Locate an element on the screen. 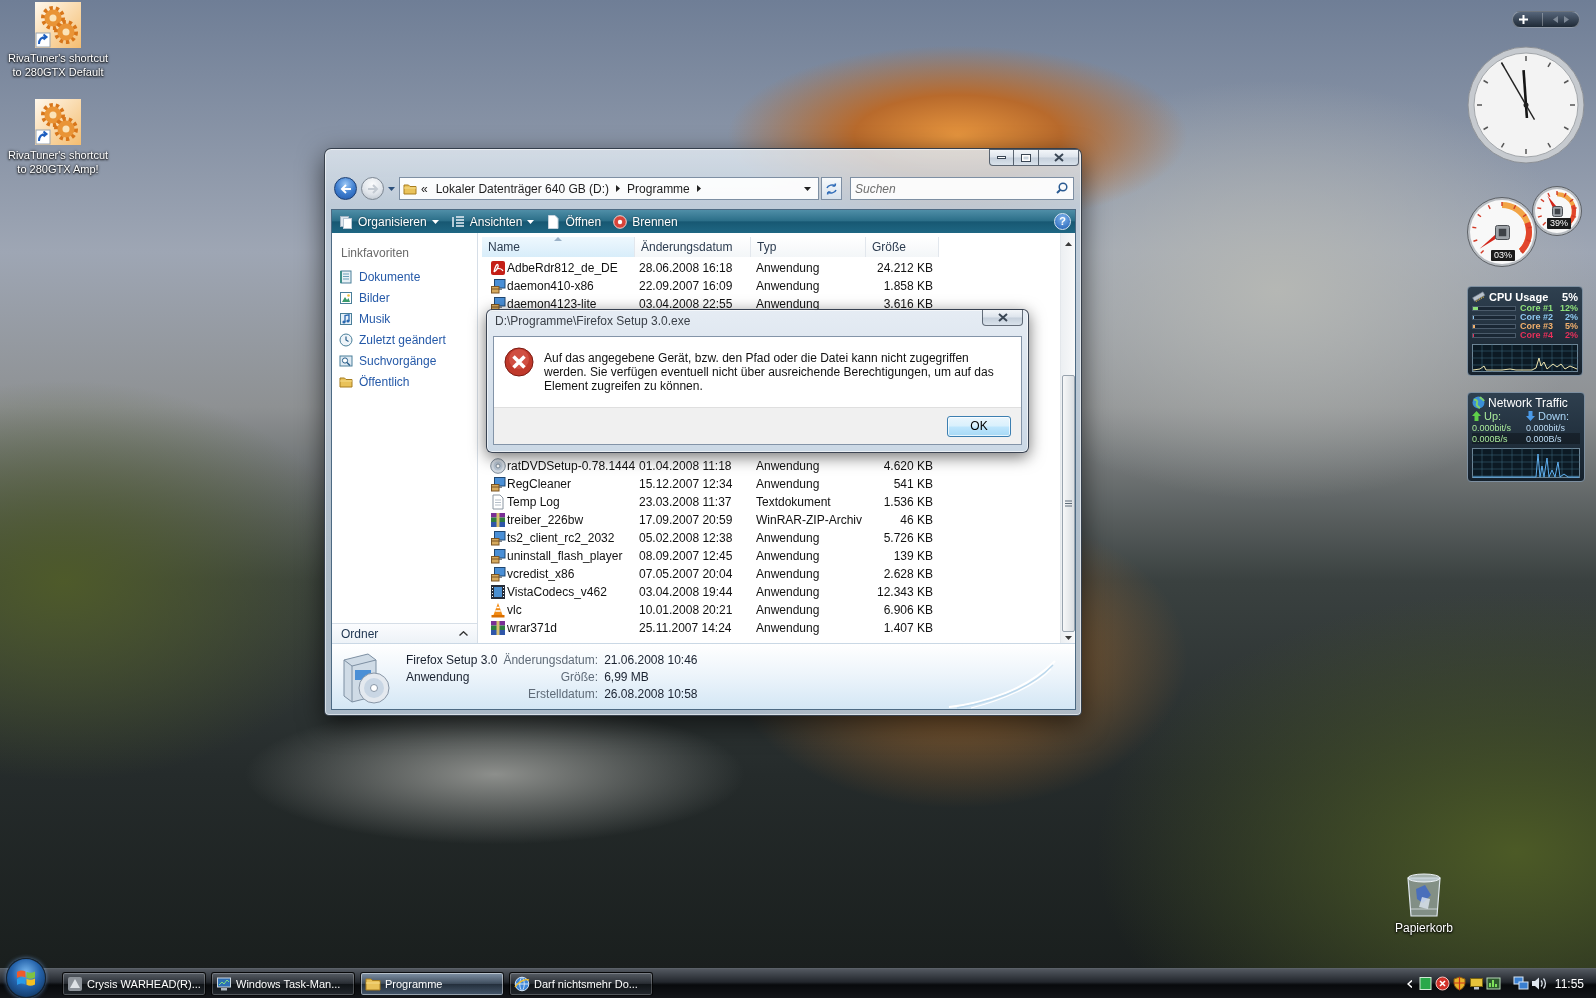  desktop-icon-label: Papierkorb is located at coordinates (1424, 928).